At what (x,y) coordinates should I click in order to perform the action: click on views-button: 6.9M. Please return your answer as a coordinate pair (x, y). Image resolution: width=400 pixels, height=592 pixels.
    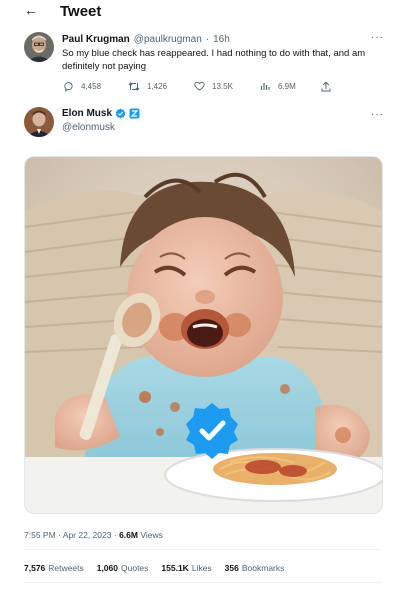
    Looking at the image, I should click on (277, 86).